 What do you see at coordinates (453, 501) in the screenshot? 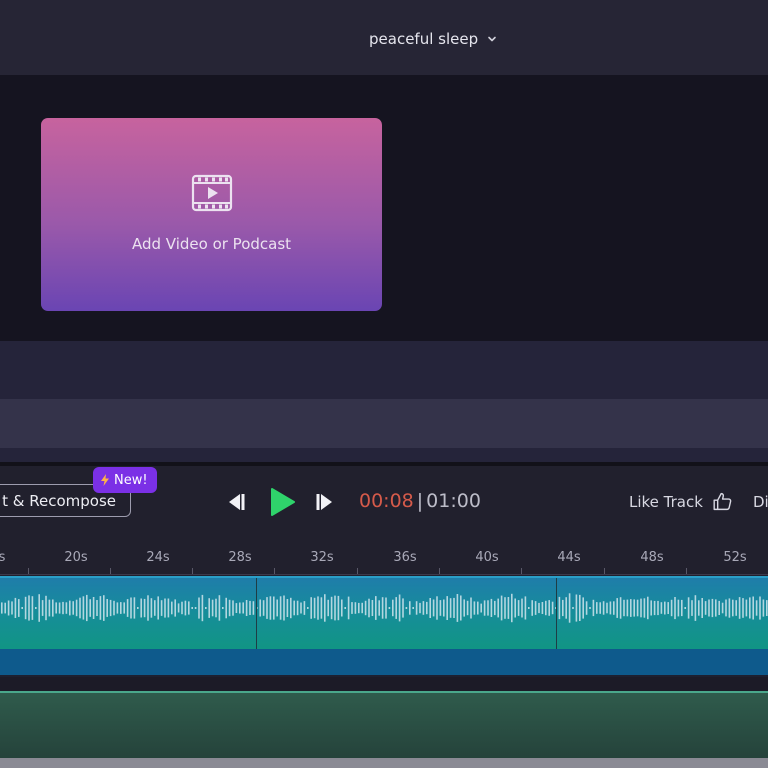
I see `time-total: 01:00` at bounding box center [453, 501].